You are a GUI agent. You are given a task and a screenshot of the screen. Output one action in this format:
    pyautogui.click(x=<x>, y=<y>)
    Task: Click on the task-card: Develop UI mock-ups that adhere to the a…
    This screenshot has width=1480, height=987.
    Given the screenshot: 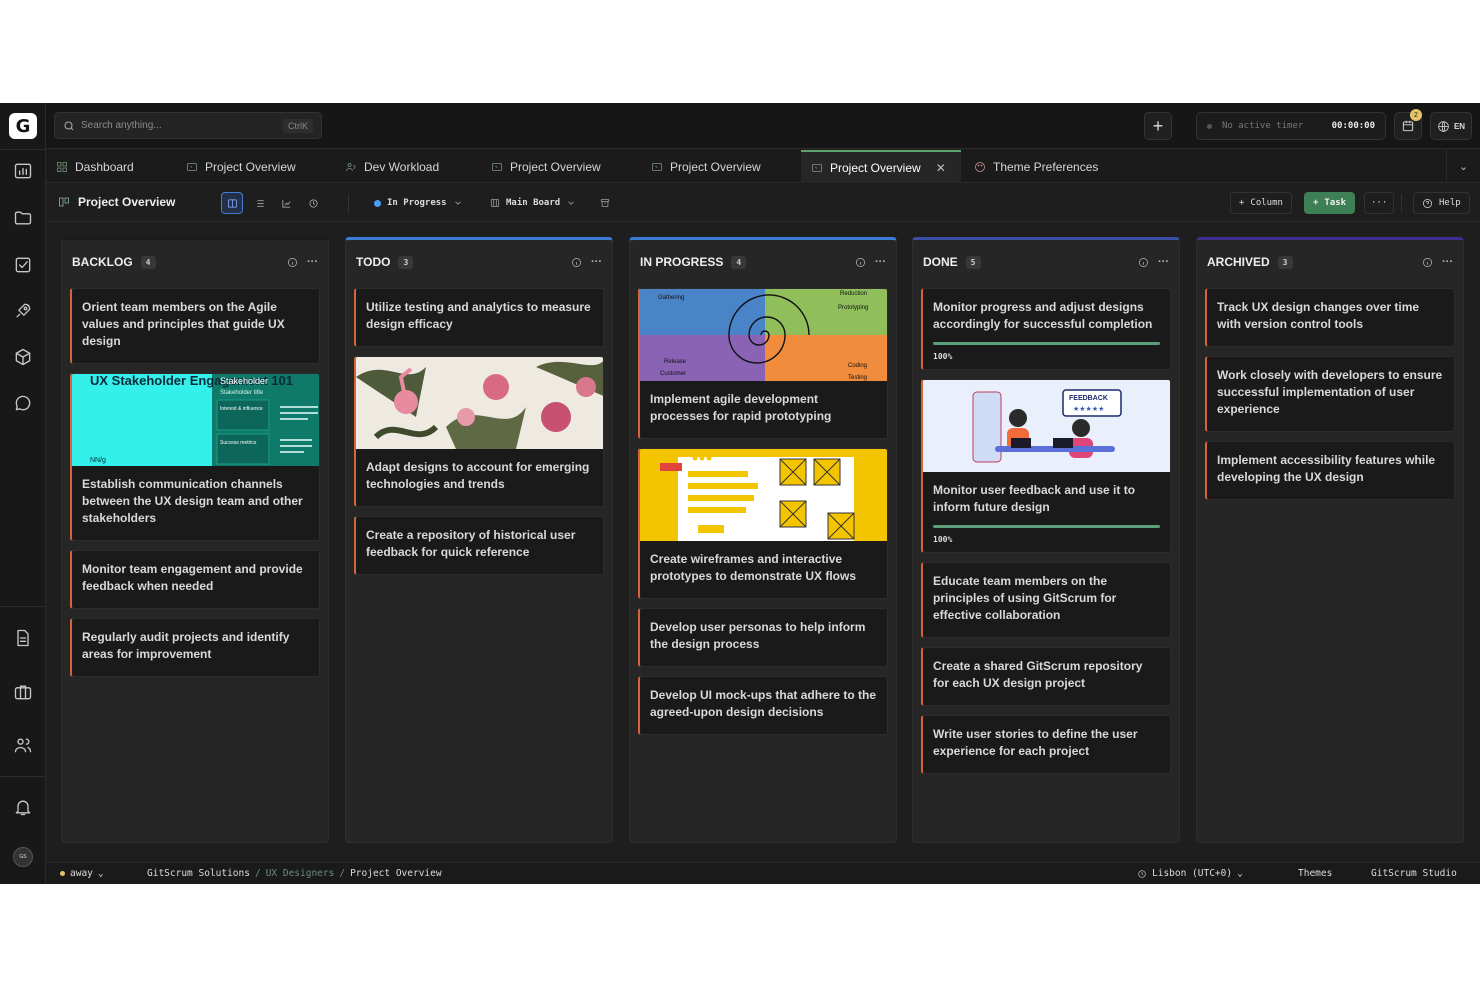 What is the action you would take?
    pyautogui.click(x=763, y=705)
    